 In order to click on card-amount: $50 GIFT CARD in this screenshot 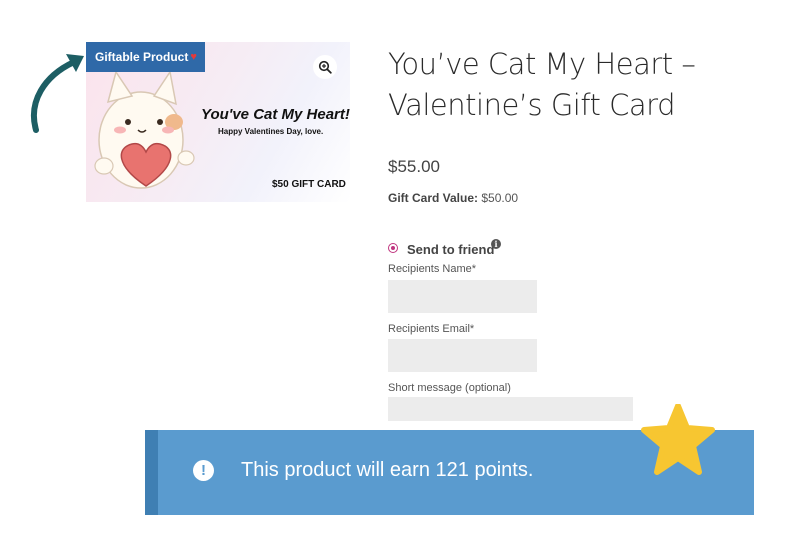, I will do `click(309, 184)`.